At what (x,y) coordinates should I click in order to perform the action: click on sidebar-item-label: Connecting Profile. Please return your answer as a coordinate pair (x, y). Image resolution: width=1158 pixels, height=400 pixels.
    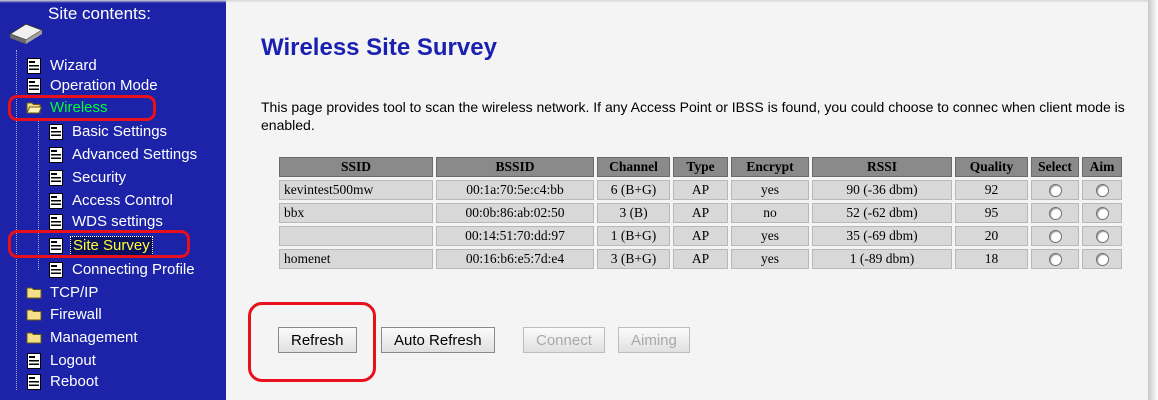
    Looking at the image, I should click on (133, 269).